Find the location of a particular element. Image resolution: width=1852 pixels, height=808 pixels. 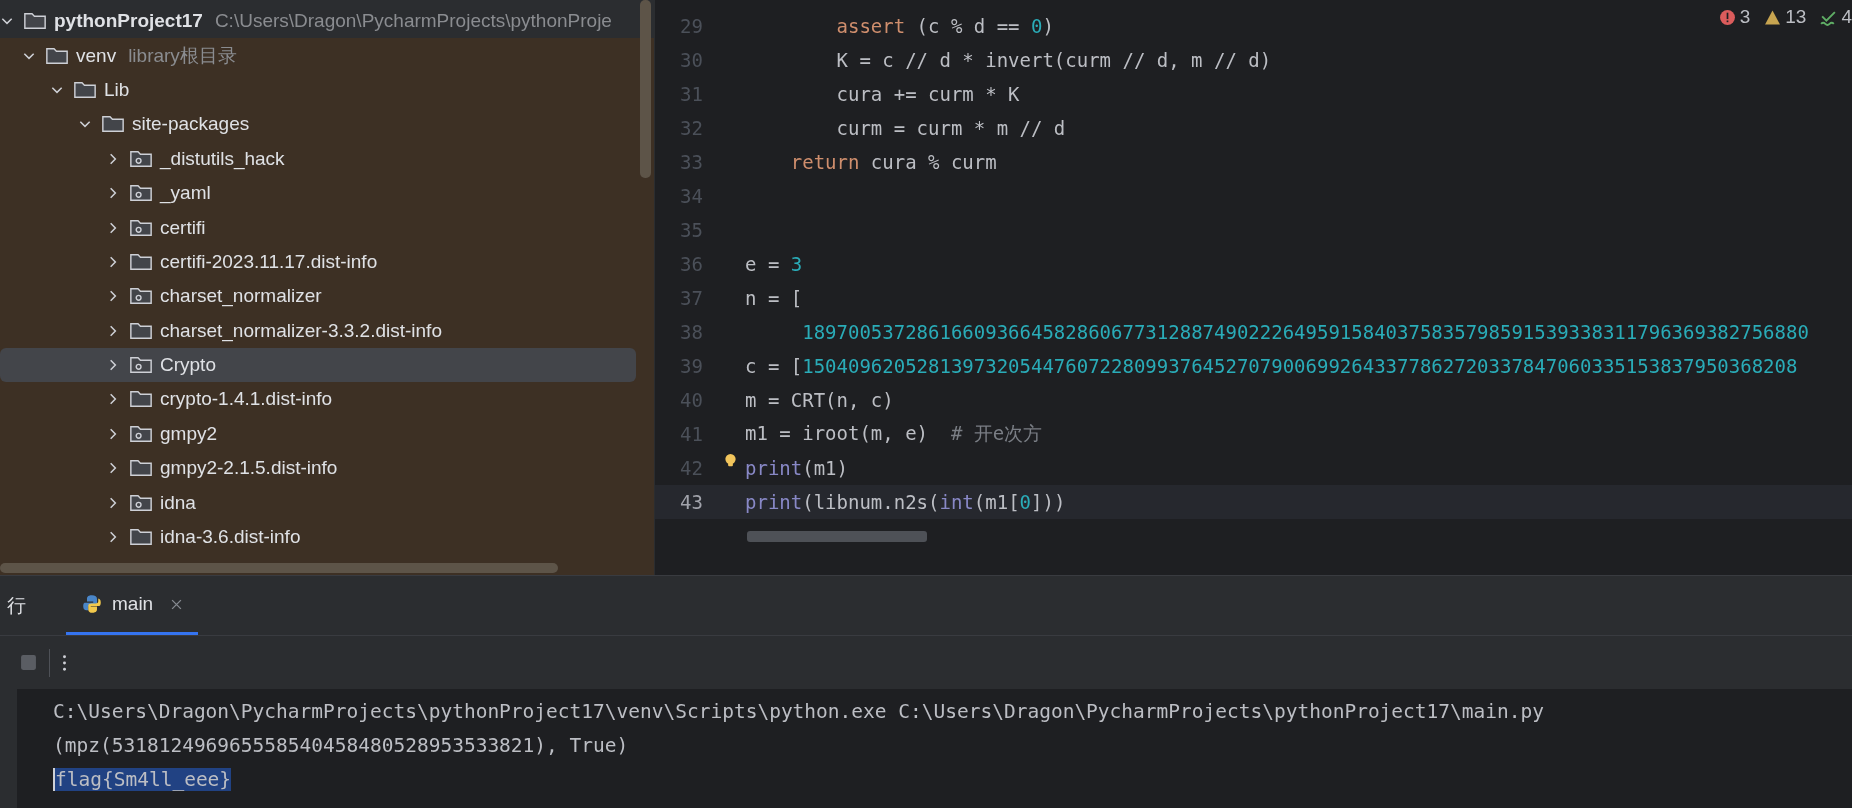

tree-item: Crypto is located at coordinates (318, 365).